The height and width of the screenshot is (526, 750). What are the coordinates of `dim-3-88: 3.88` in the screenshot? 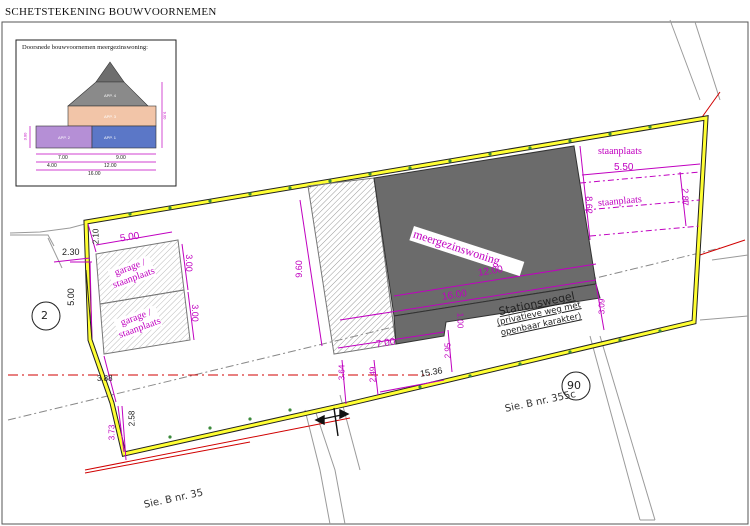 It's located at (105, 378).